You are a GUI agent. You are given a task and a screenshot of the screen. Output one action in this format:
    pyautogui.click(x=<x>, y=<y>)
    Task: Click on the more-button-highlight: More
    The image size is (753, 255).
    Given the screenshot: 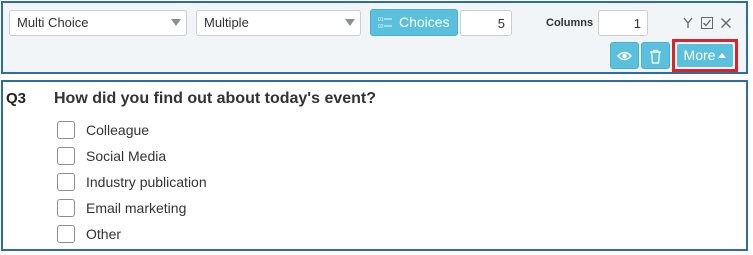 What is the action you would take?
    pyautogui.click(x=705, y=55)
    